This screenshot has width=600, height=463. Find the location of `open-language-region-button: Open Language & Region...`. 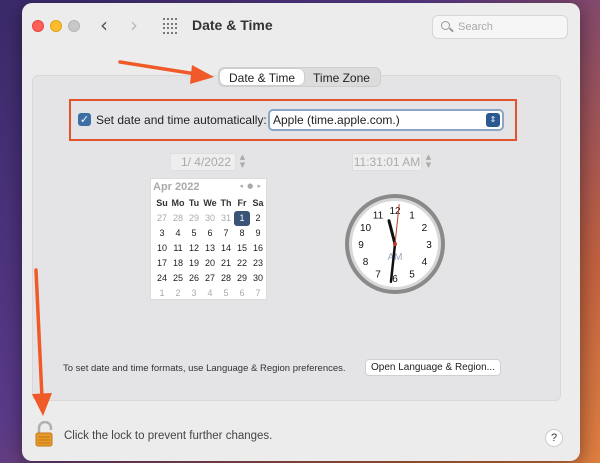

open-language-region-button: Open Language & Region... is located at coordinates (433, 367).